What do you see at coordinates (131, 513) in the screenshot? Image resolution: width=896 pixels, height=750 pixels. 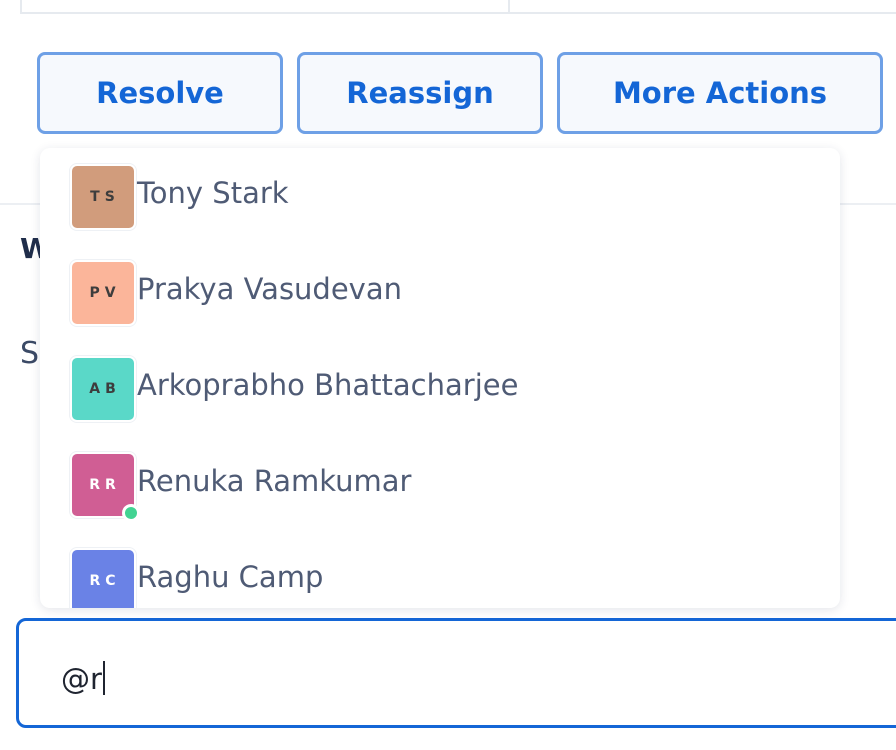 I see `online-status-dot` at bounding box center [131, 513].